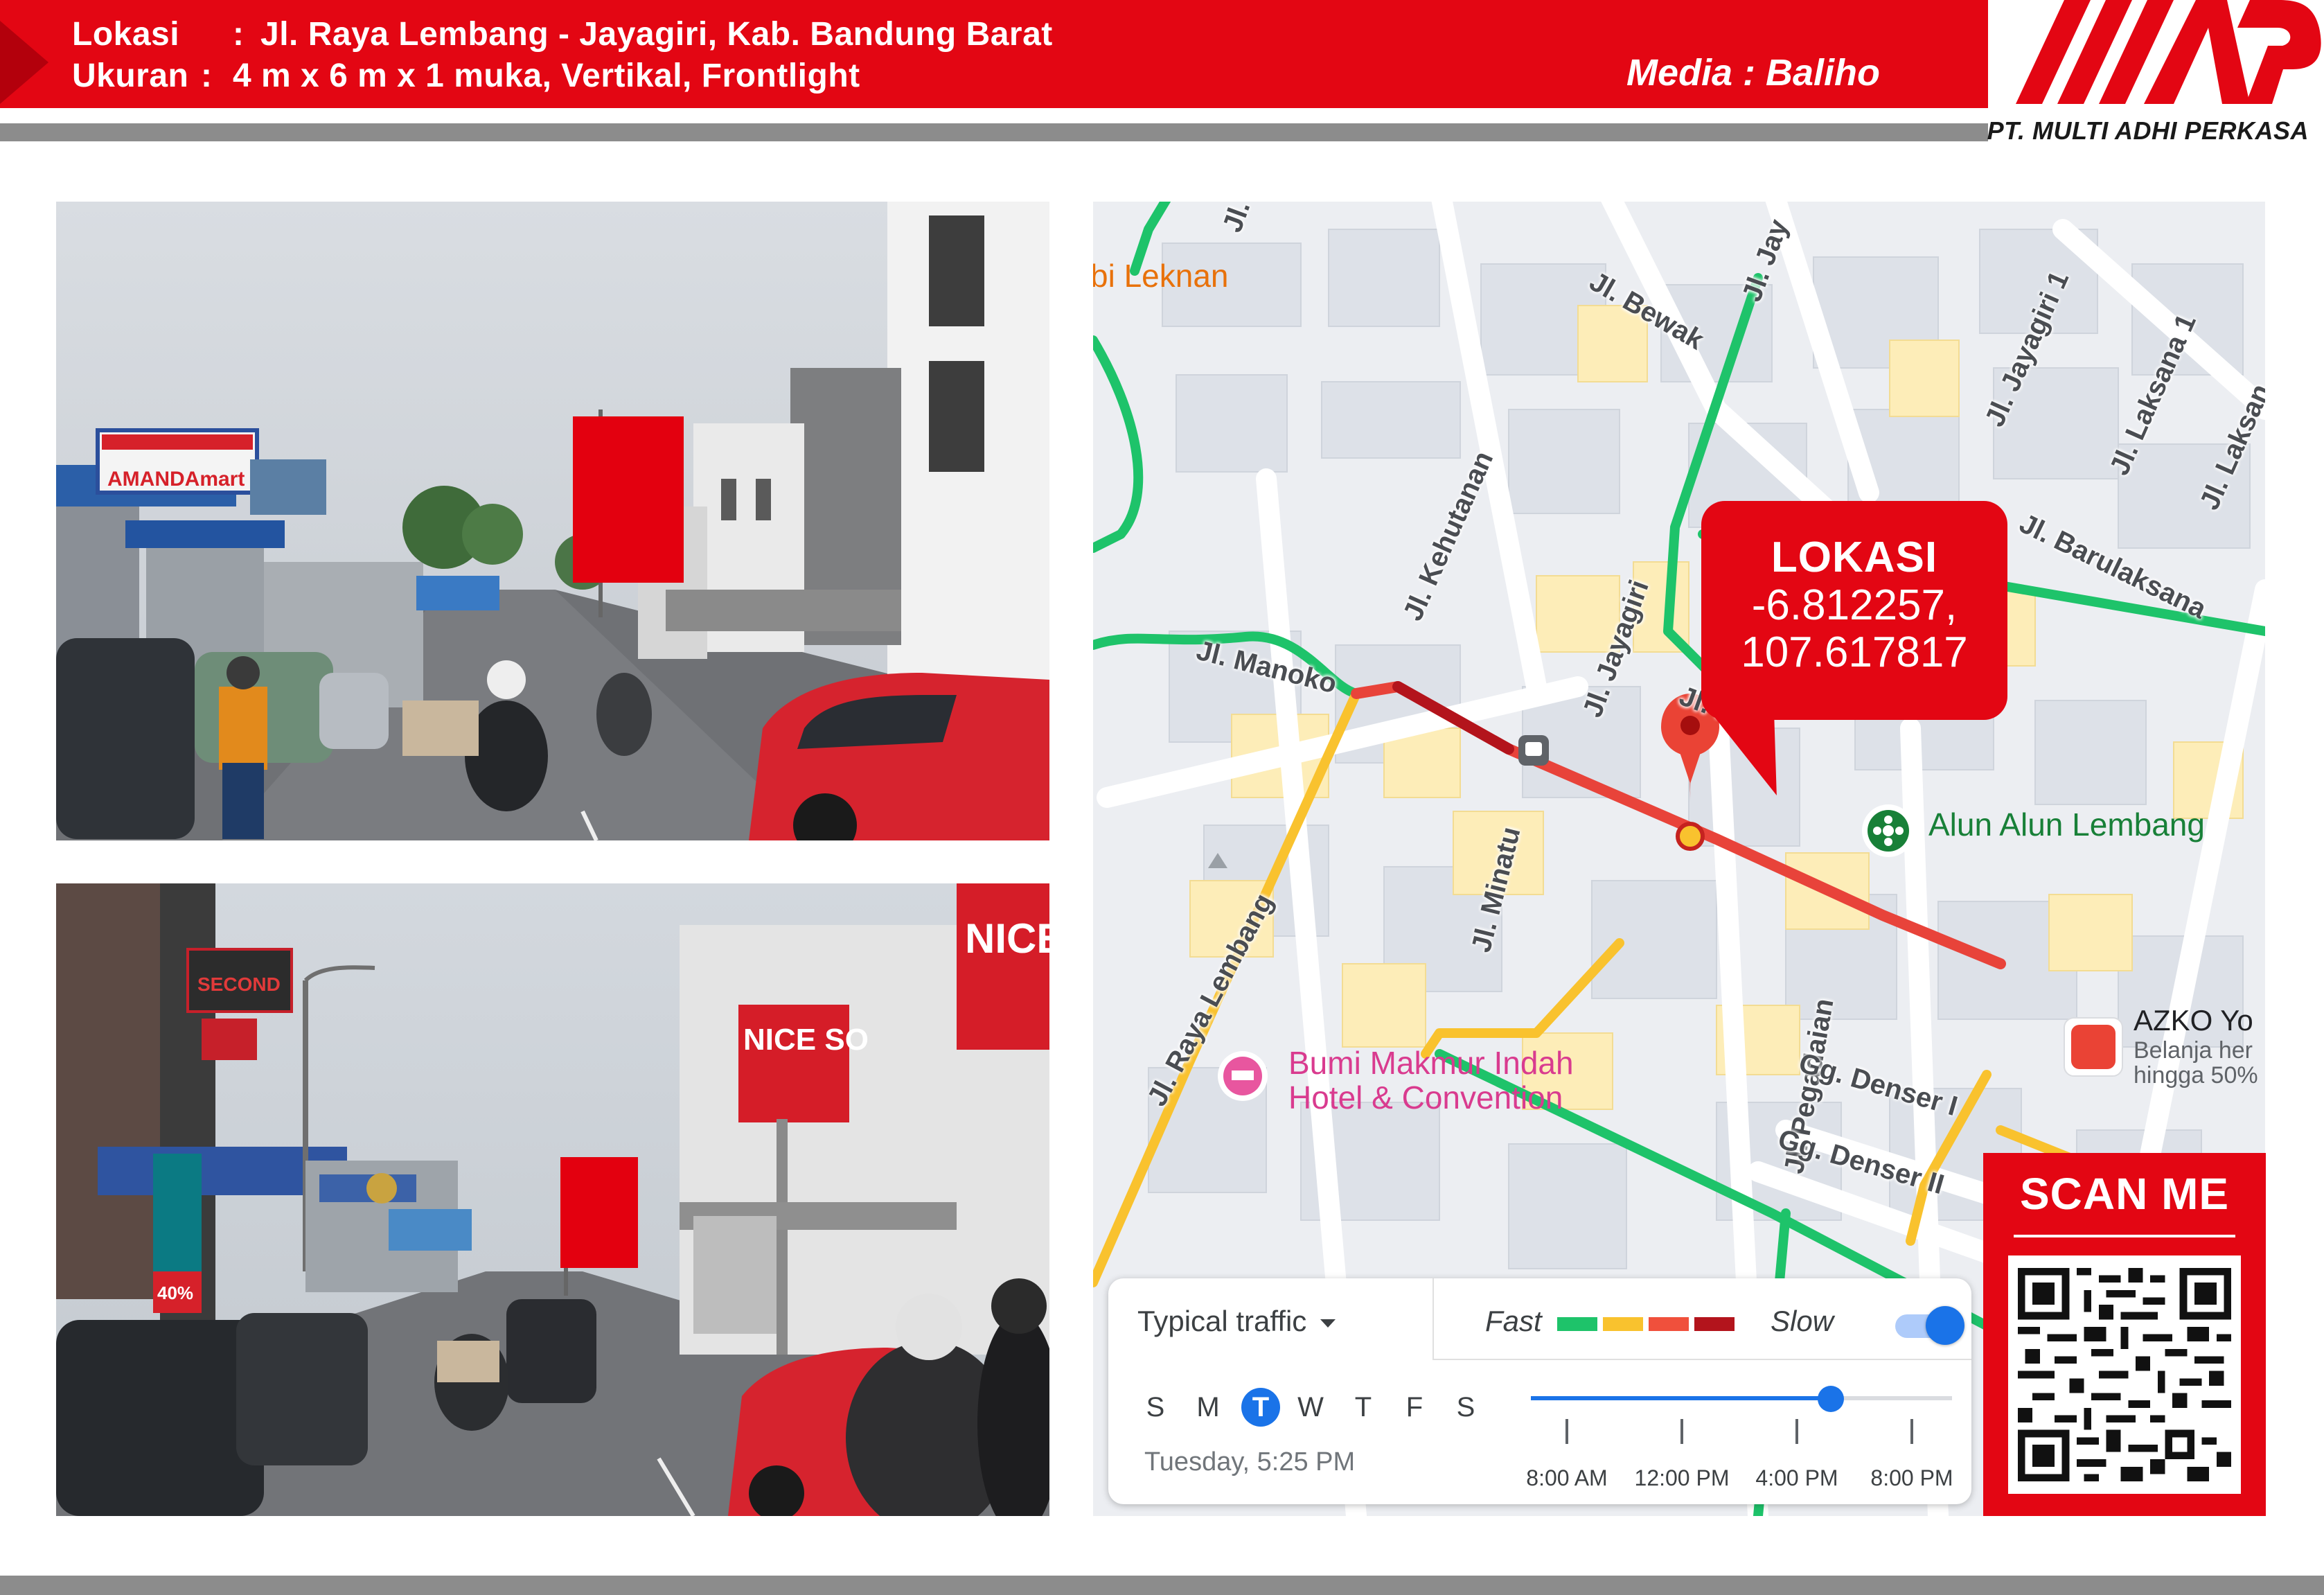  What do you see at coordinates (1831, 1399) in the screenshot?
I see `time-slider-knob` at bounding box center [1831, 1399].